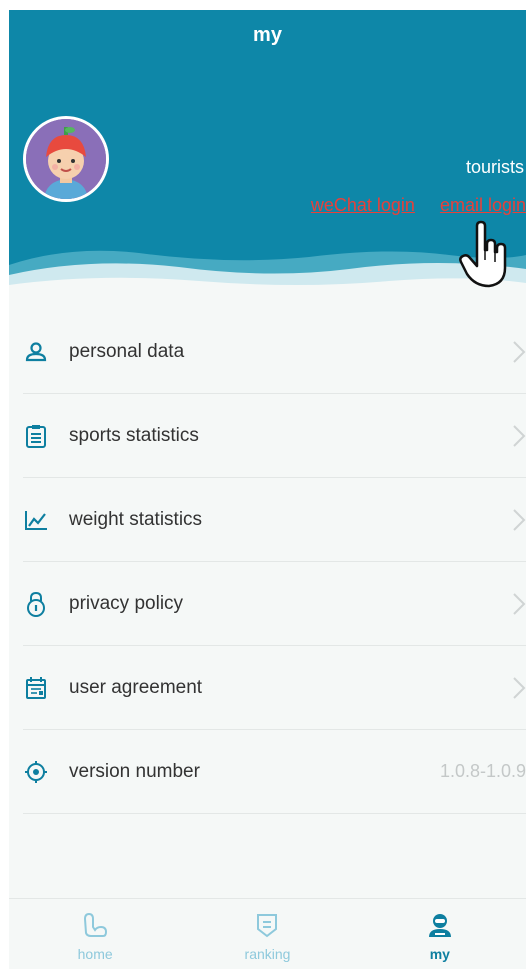 This screenshot has height=969, width=526. I want to click on avatar, so click(66, 159).